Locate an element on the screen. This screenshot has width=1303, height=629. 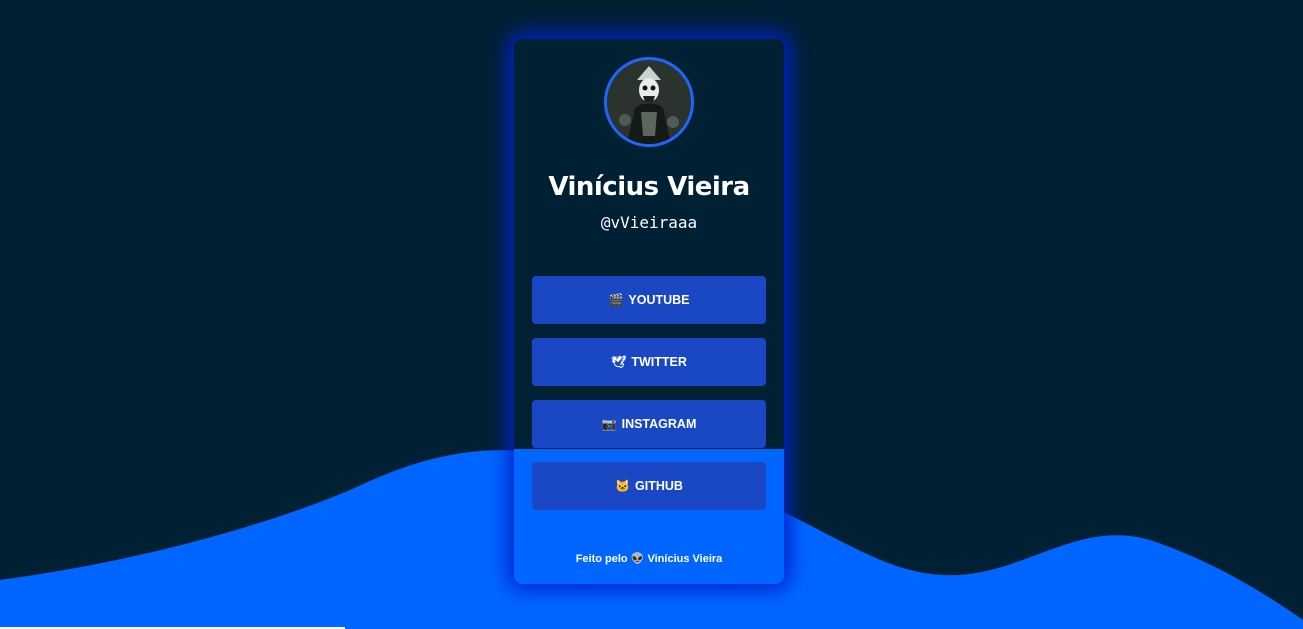
twitter-button: 🕊 TWITTER is located at coordinates (649, 362).